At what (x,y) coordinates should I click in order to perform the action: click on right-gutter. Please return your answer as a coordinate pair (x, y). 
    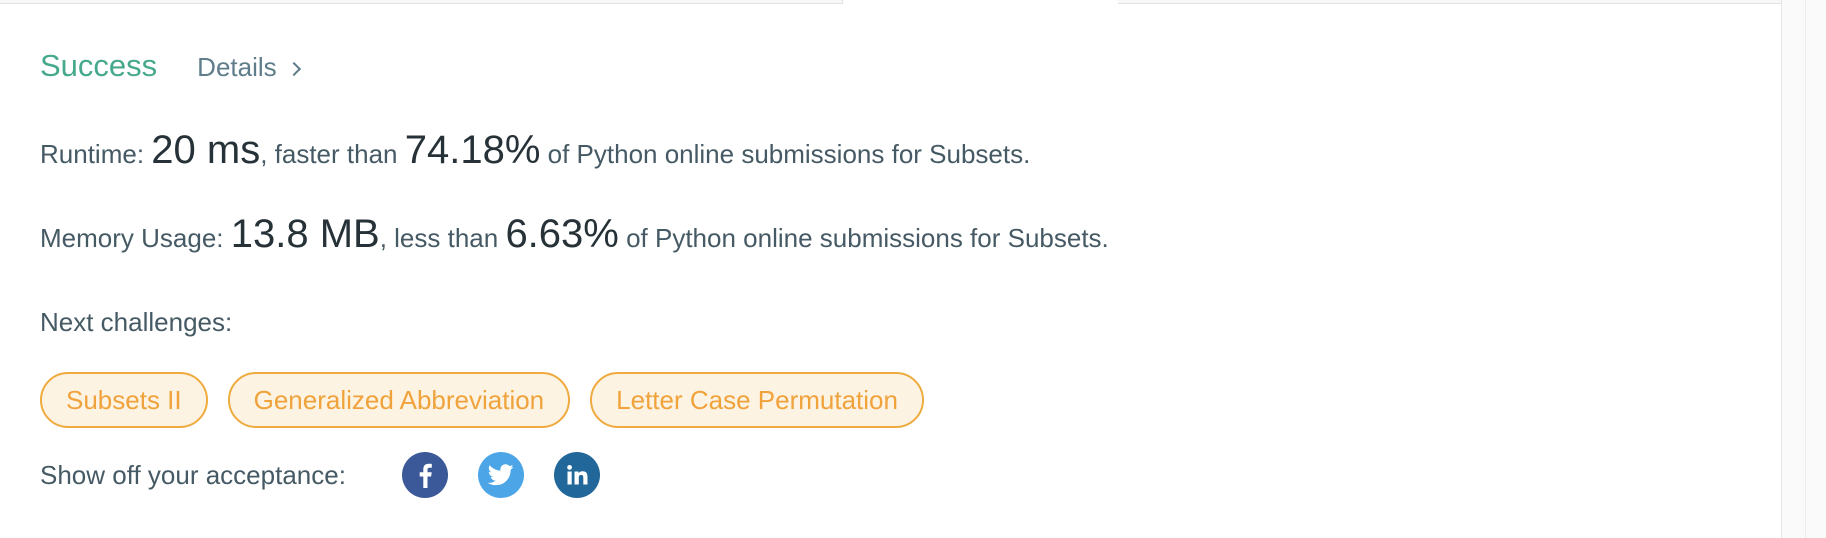
    Looking at the image, I should click on (1804, 269).